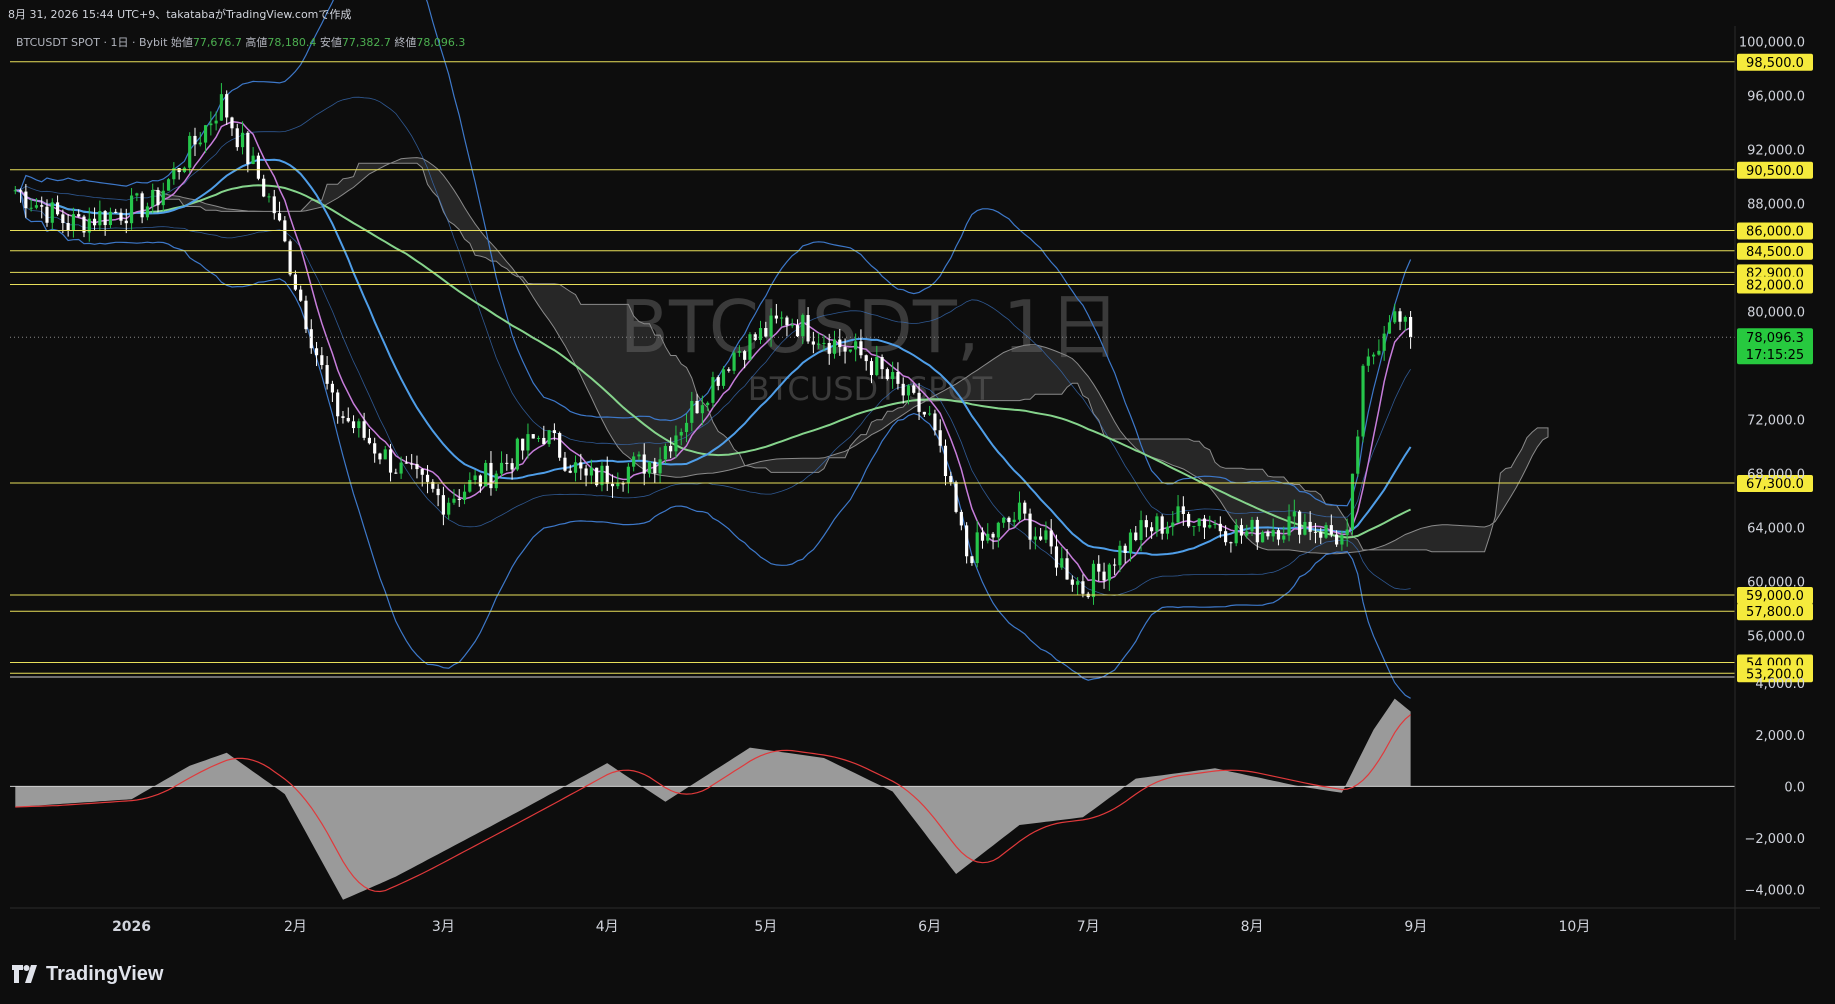 This screenshot has width=1835, height=1004. I want to click on tradingview-logo: TradingView, so click(87, 974).